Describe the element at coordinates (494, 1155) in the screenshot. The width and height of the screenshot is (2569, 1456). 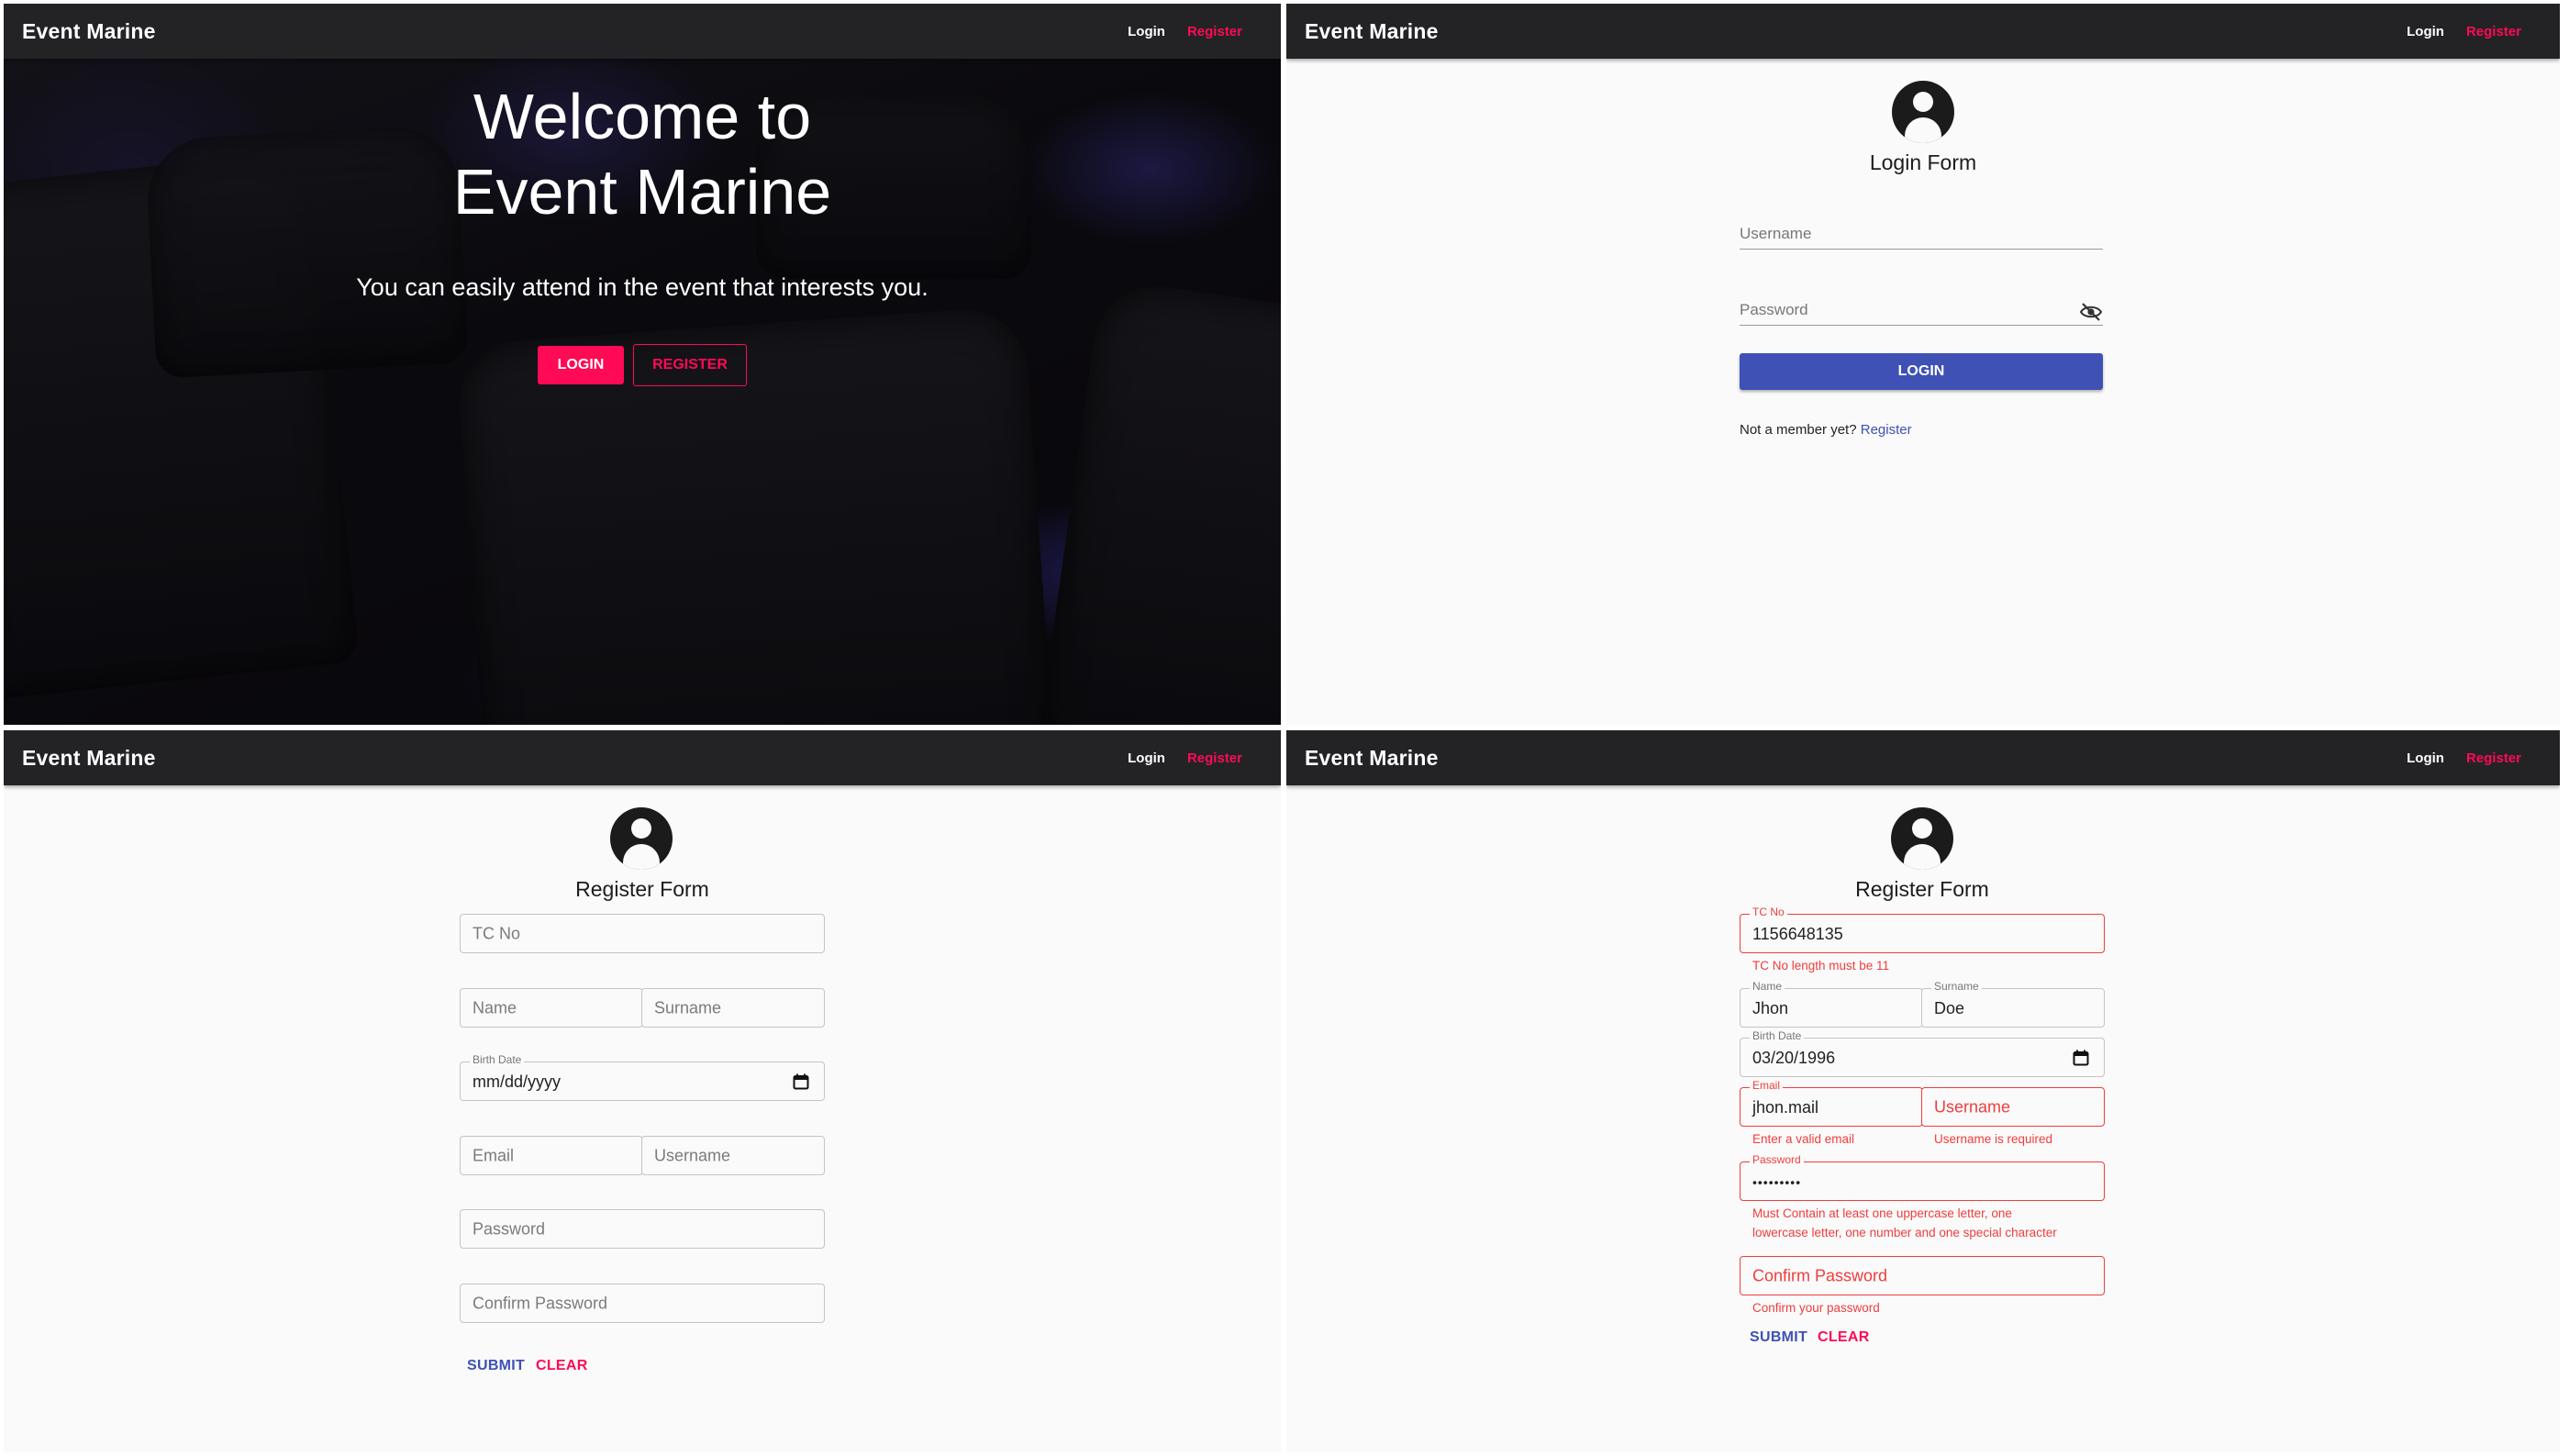
I see `email-placeholder: Email` at that location.